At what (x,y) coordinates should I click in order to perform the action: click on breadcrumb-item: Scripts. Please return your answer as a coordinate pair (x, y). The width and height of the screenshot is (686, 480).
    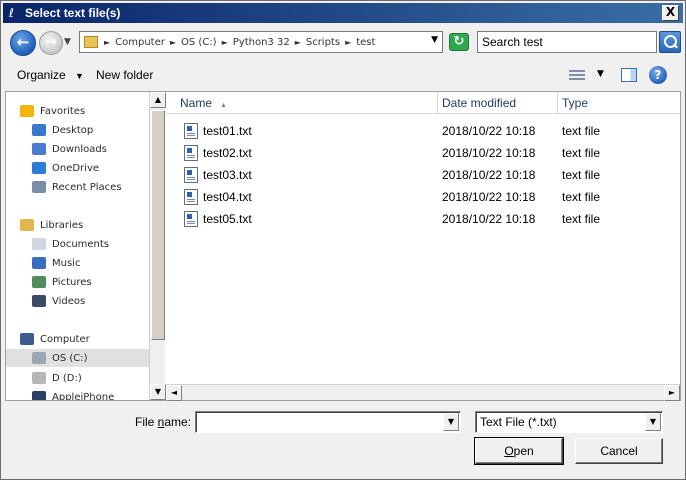
    Looking at the image, I should click on (323, 42).